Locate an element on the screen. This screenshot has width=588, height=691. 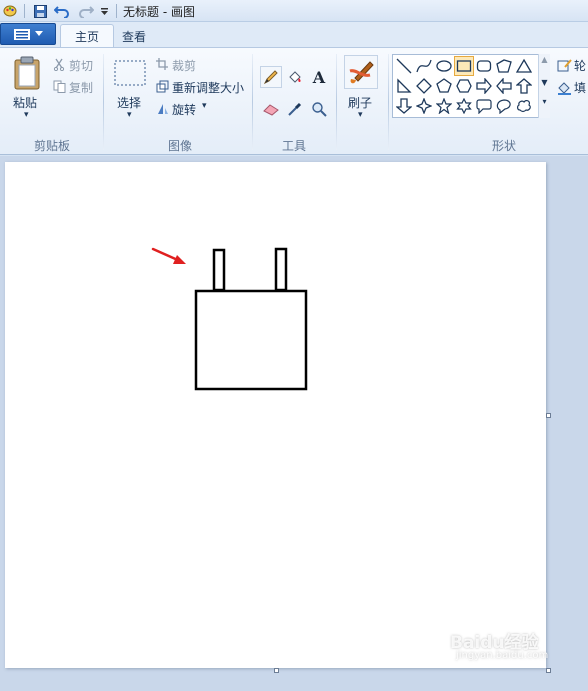
scroll-down-icon: ▼ is located at coordinates (544, 82).